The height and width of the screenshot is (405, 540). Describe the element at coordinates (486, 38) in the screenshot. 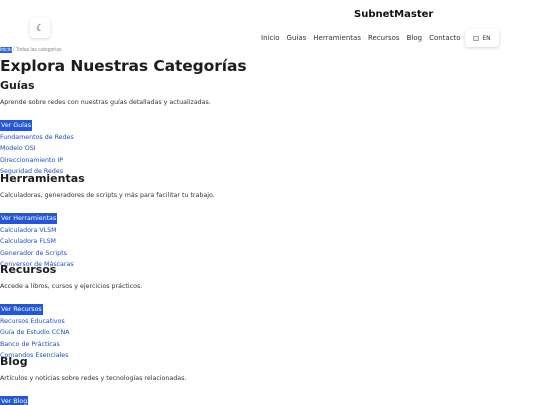

I see `language-label: EN` at that location.